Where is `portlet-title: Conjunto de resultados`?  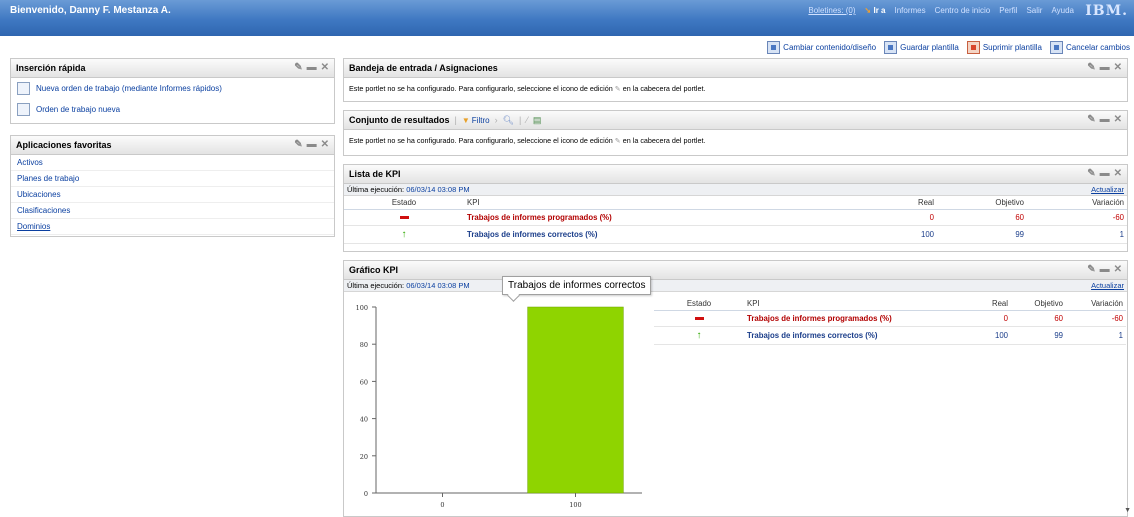
portlet-title: Conjunto de resultados is located at coordinates (399, 120).